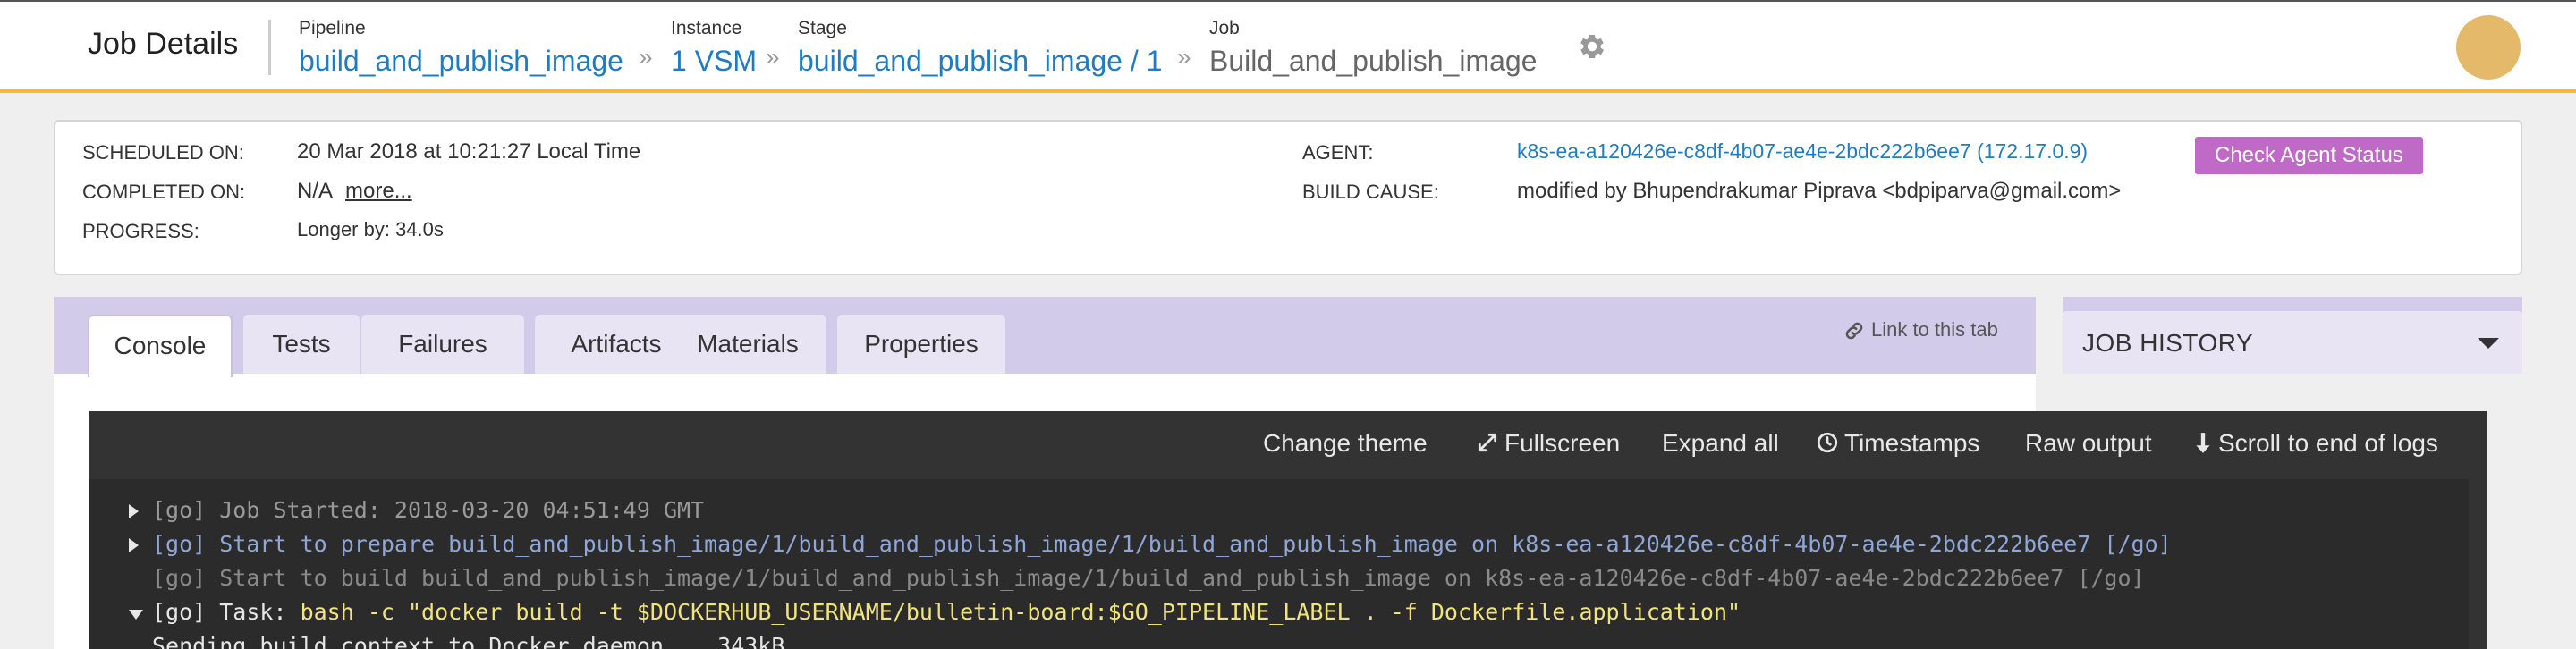 The height and width of the screenshot is (649, 2576). What do you see at coordinates (714, 61) in the screenshot?
I see `instance-link: 1 VSM` at bounding box center [714, 61].